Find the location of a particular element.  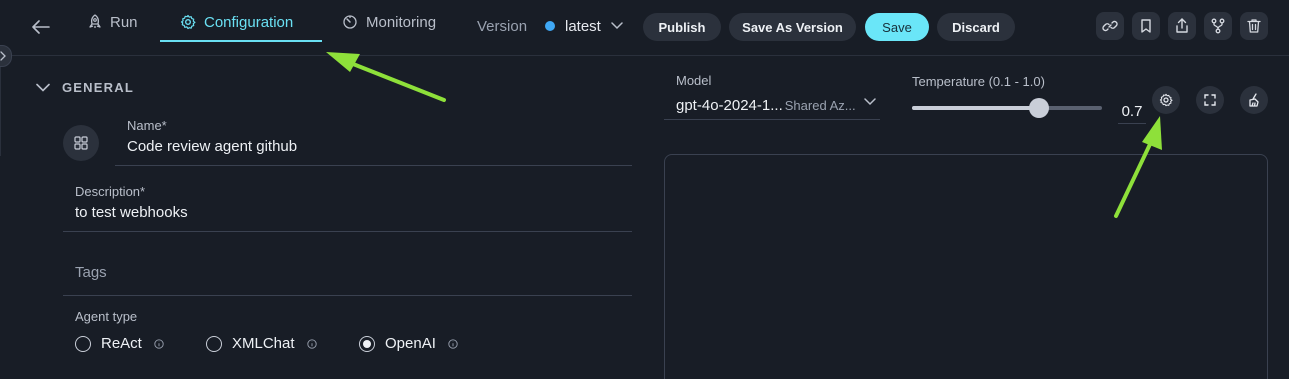

chevron-right-icon is located at coordinates (3, 56).